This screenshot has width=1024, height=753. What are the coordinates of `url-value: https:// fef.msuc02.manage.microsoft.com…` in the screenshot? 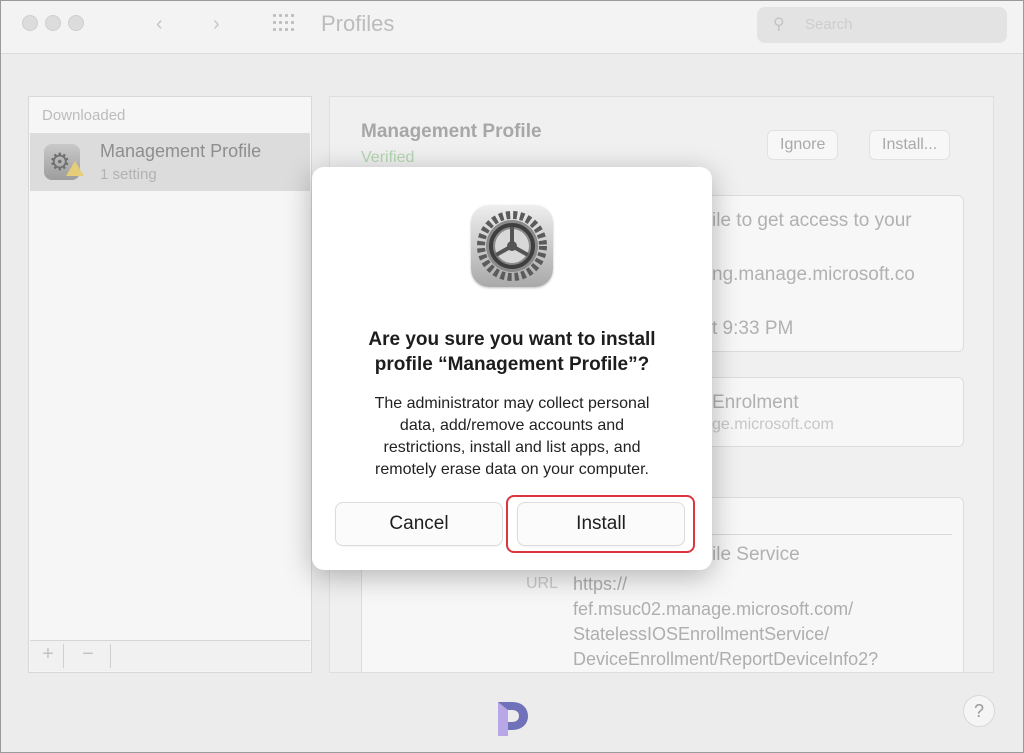 It's located at (725, 622).